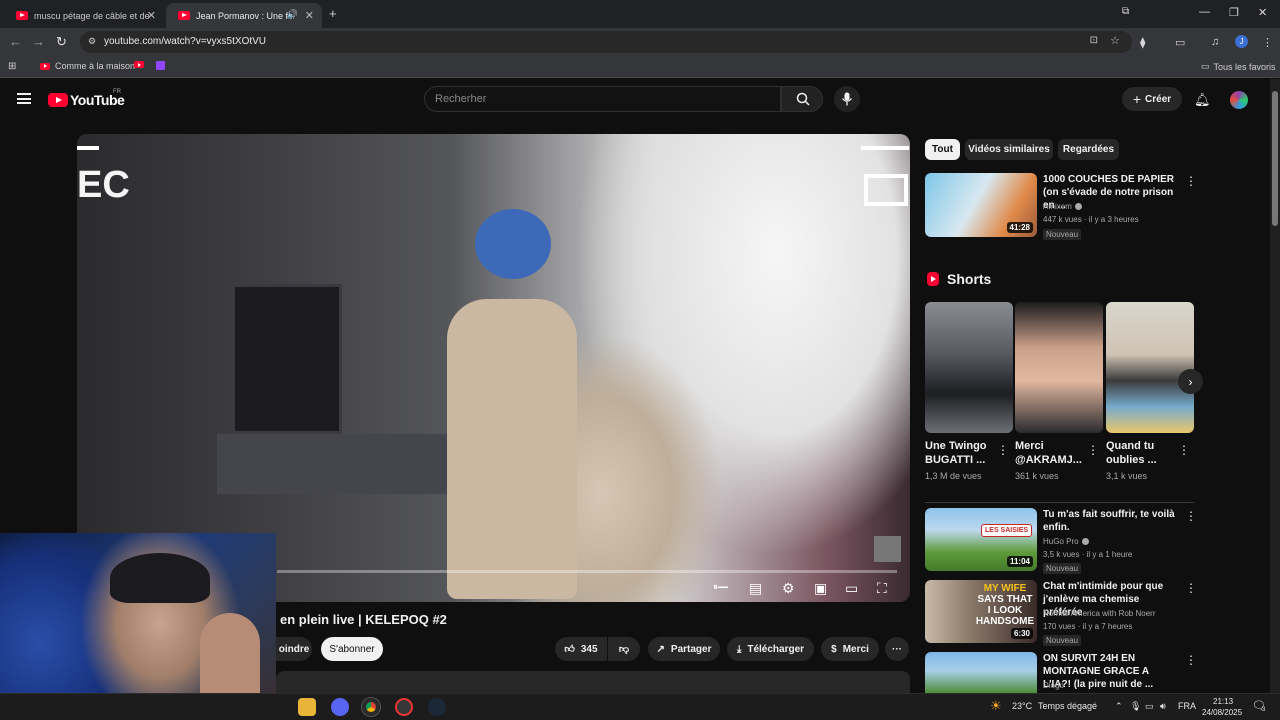 The width and height of the screenshot is (1280, 720). What do you see at coordinates (61, 42) in the screenshot?
I see `reload-button: ↻` at bounding box center [61, 42].